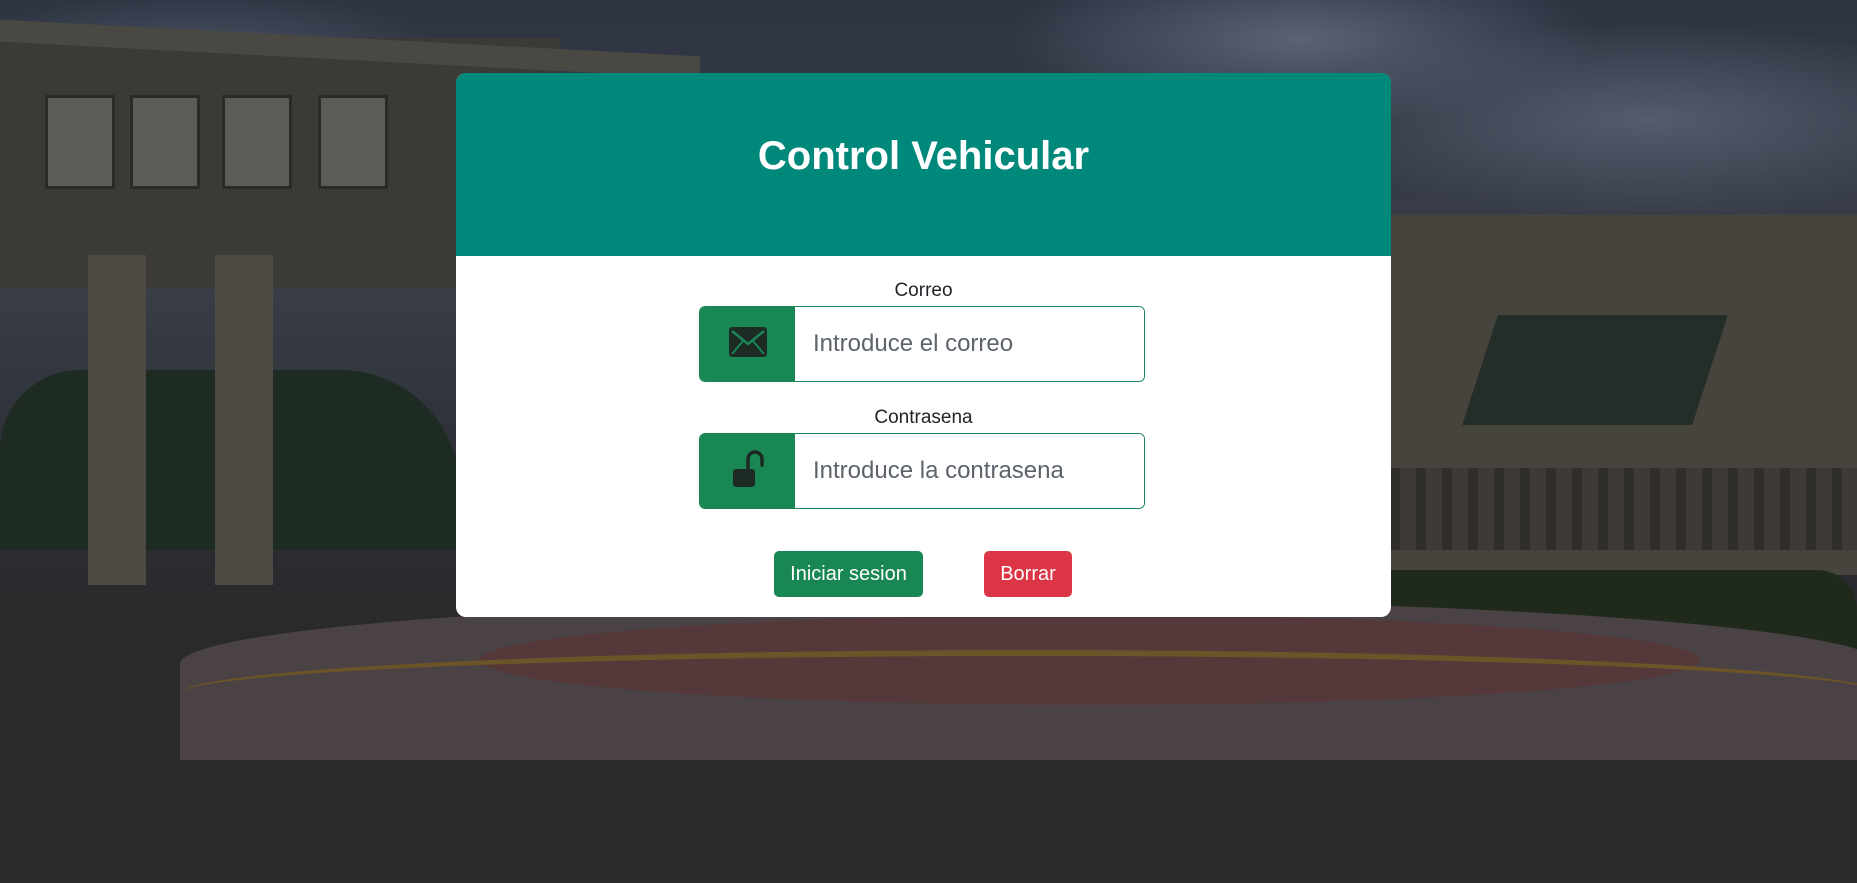 This screenshot has height=883, width=1857. I want to click on password-label: Contrasena, so click(923, 417).